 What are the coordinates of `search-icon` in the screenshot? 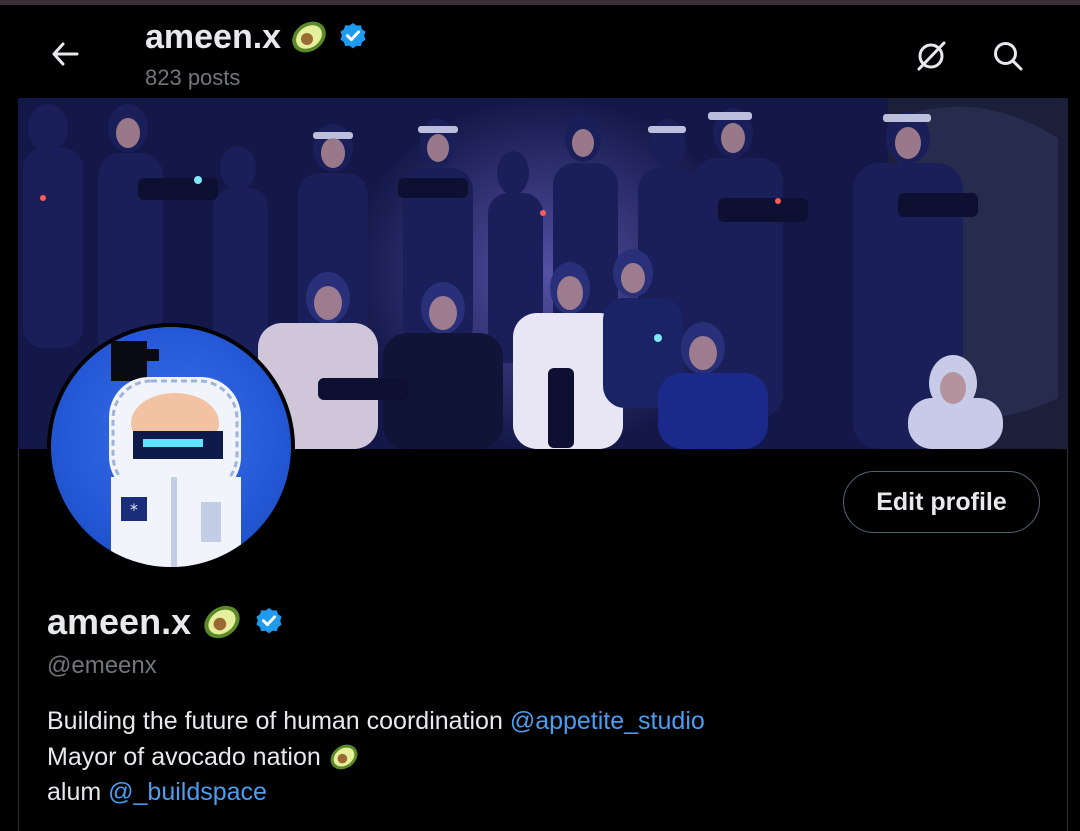 It's located at (1008, 56).